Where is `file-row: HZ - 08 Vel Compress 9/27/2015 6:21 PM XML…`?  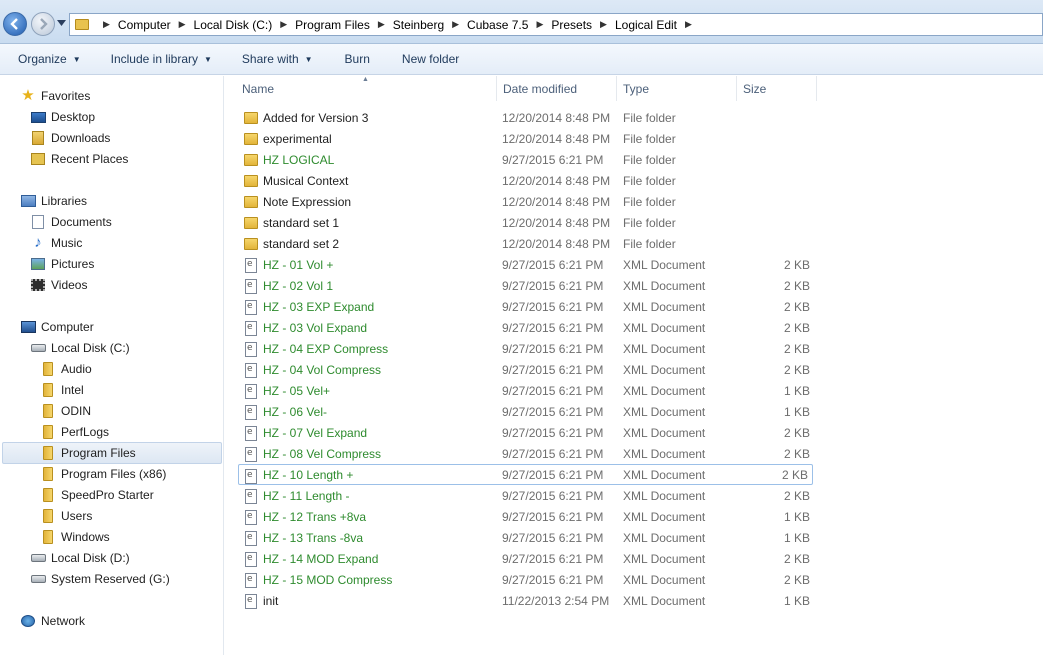
file-row: HZ - 08 Vel Compress 9/27/2015 6:21 PM XML… is located at coordinates (526, 453).